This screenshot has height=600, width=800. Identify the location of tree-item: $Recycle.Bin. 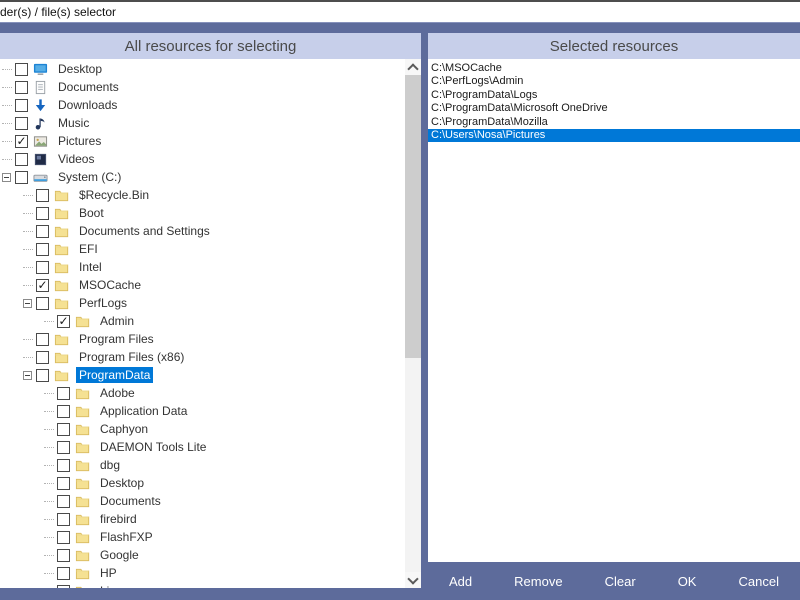
(202, 195).